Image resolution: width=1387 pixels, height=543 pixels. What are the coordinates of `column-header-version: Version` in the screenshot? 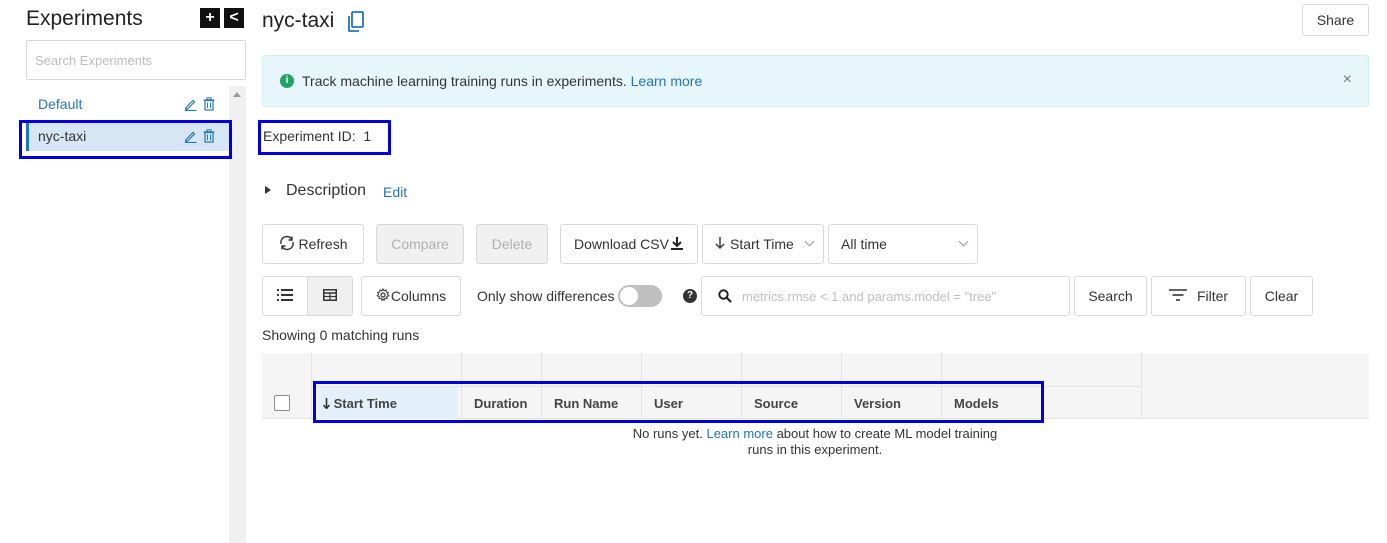 It's located at (877, 403).